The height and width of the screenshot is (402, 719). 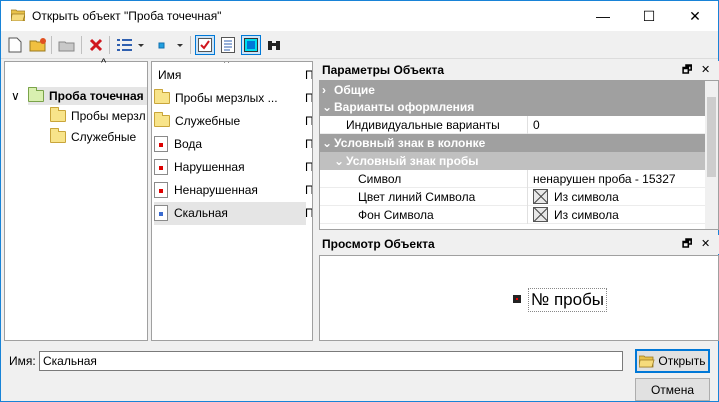 I want to click on preview-title: Просмотр Объекта, so click(x=378, y=244).